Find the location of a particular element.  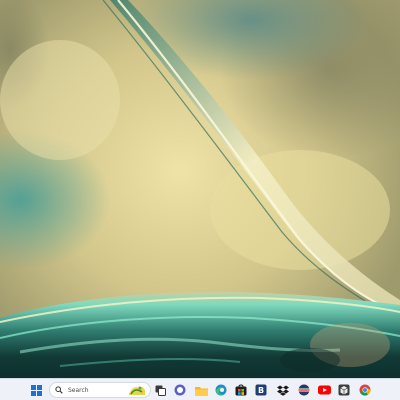

orb-app-button is located at coordinates (304, 390).